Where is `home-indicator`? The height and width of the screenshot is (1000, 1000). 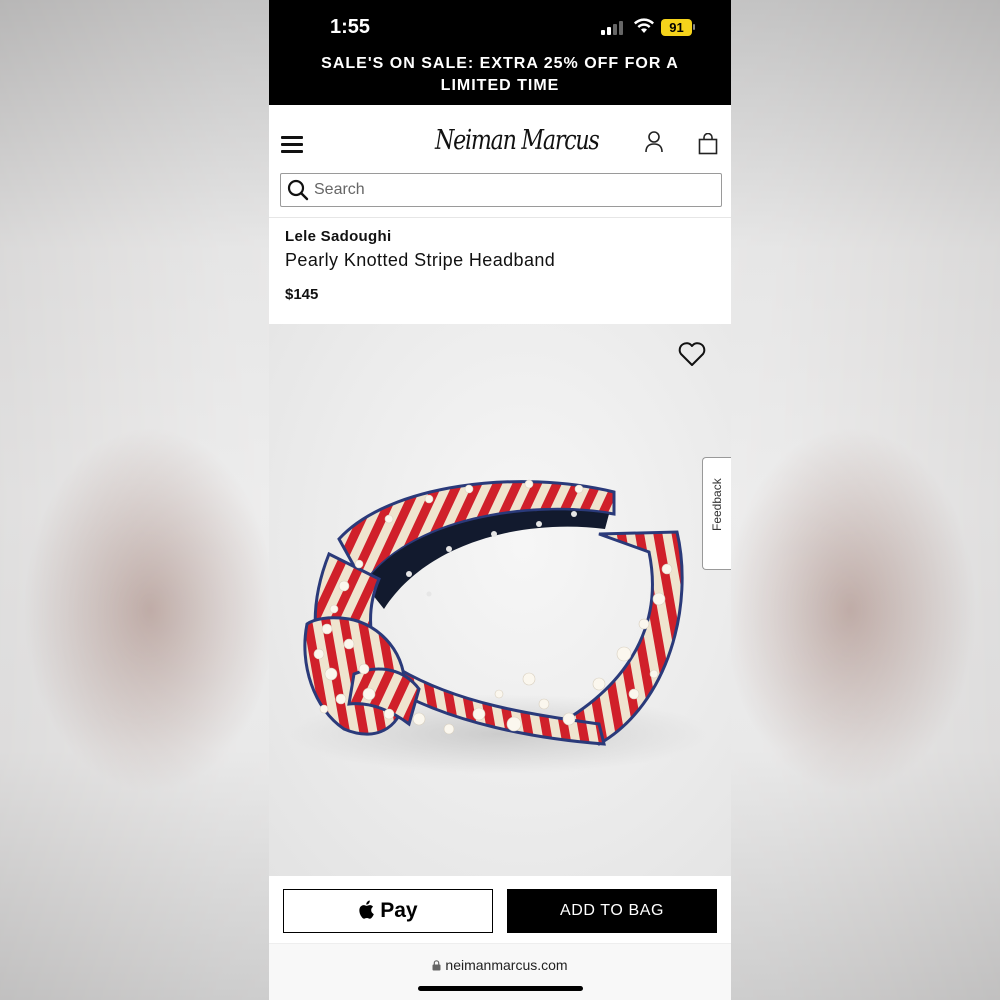
home-indicator is located at coordinates (500, 988).